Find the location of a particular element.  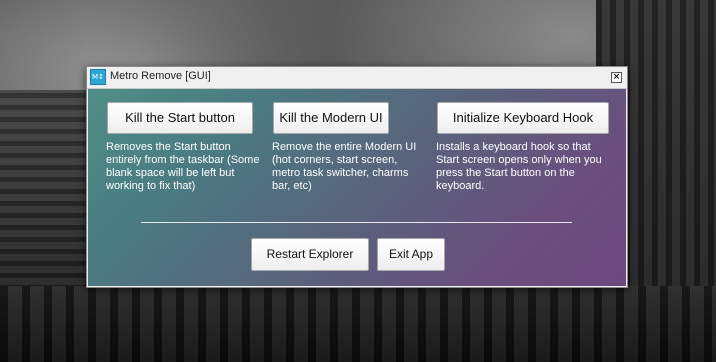

exit-app-button: Exit App is located at coordinates (411, 254).